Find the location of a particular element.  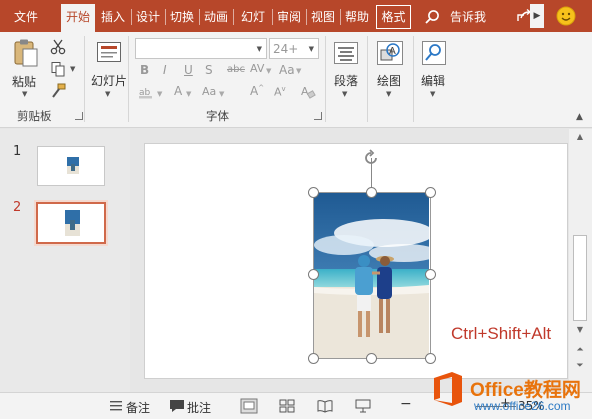

font-size-alt-arrow: ▼ is located at coordinates (221, 94).